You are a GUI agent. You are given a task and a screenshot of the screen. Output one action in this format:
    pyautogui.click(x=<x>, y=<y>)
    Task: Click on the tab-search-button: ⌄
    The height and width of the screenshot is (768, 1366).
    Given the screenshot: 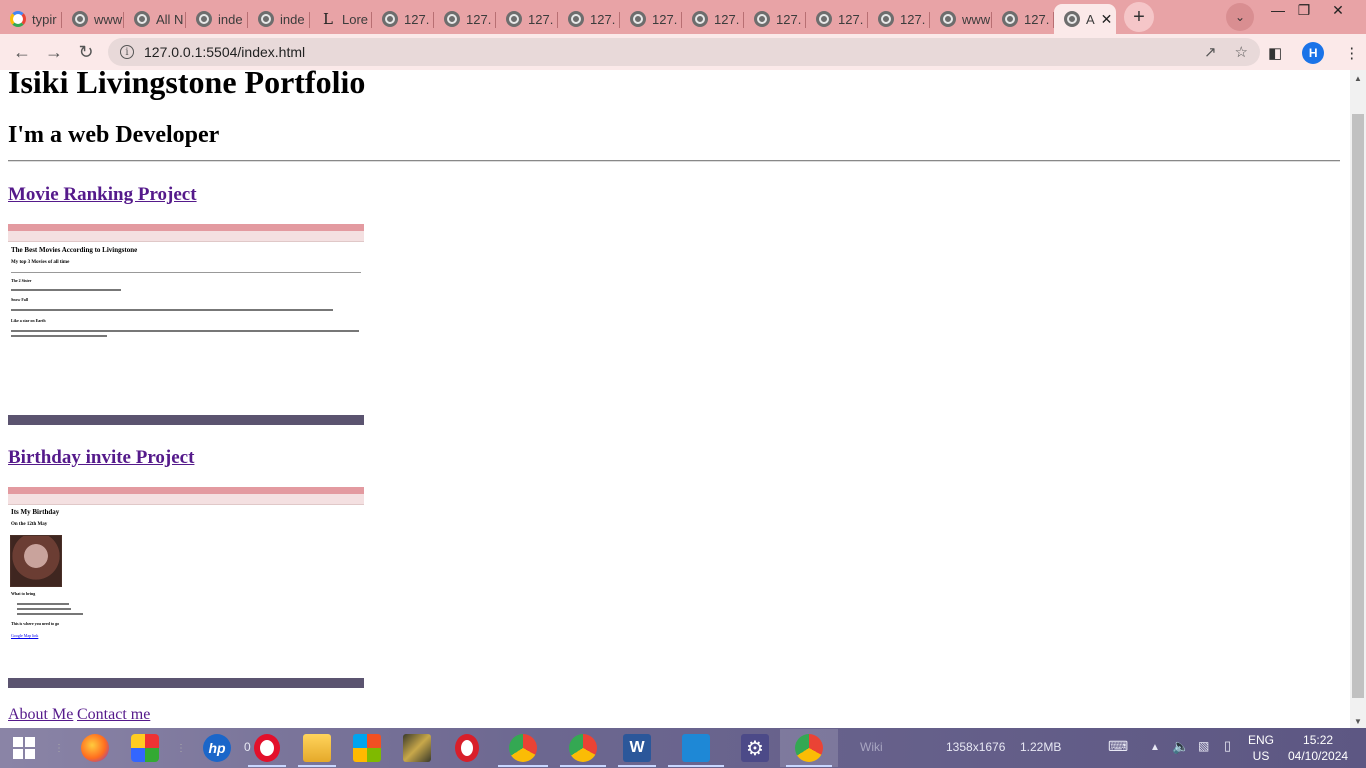 What is the action you would take?
    pyautogui.click(x=1240, y=17)
    